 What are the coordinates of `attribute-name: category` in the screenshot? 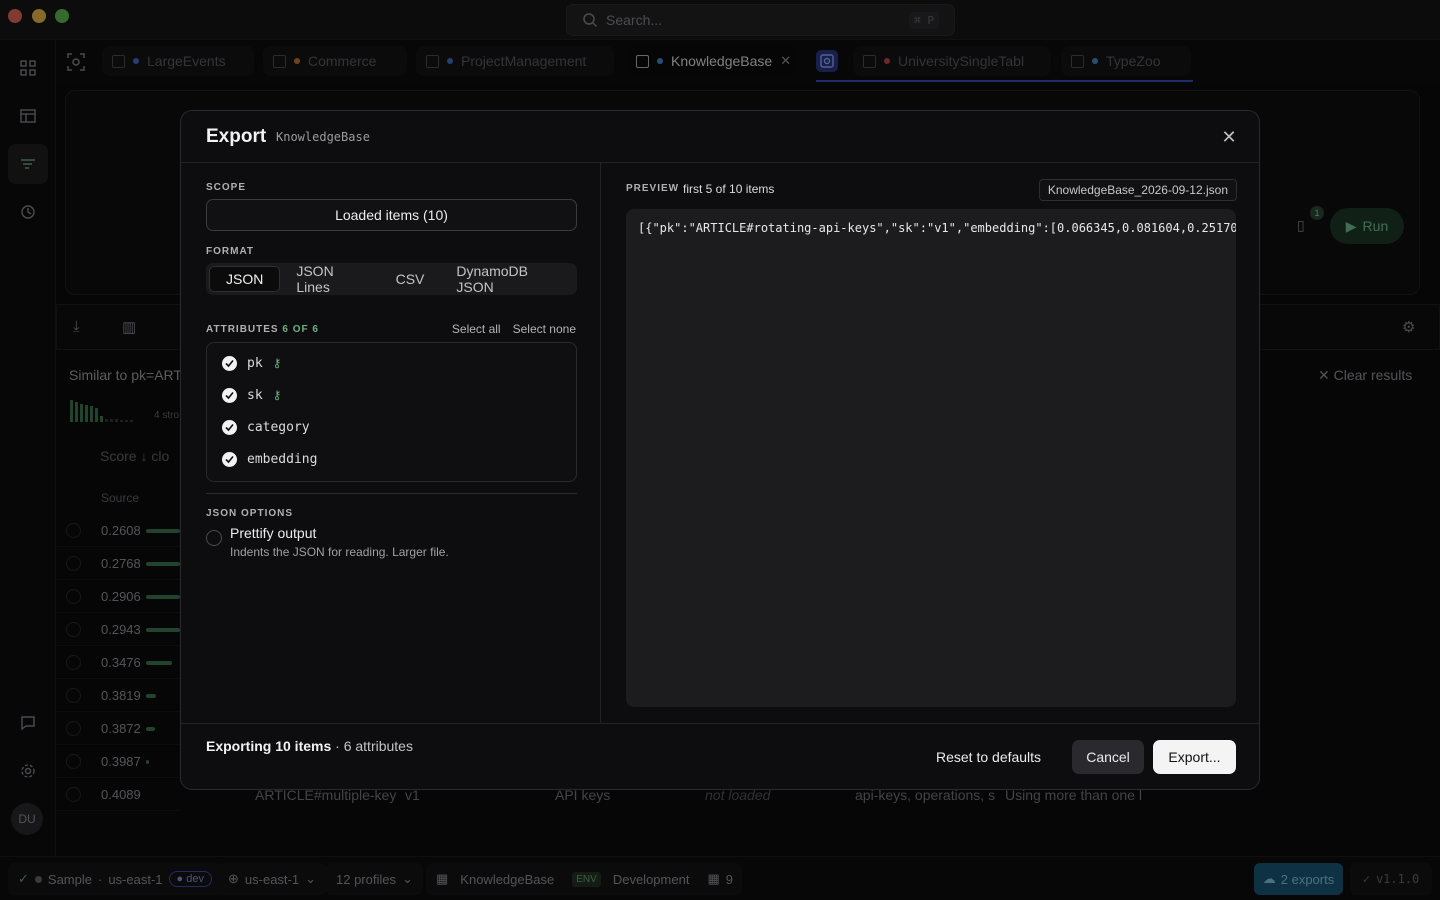 It's located at (278, 427).